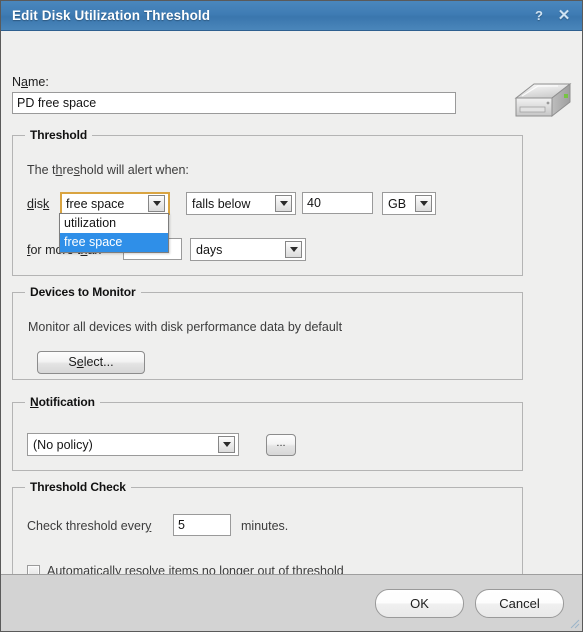  I want to click on notification-group-title: Notification, so click(62, 402).